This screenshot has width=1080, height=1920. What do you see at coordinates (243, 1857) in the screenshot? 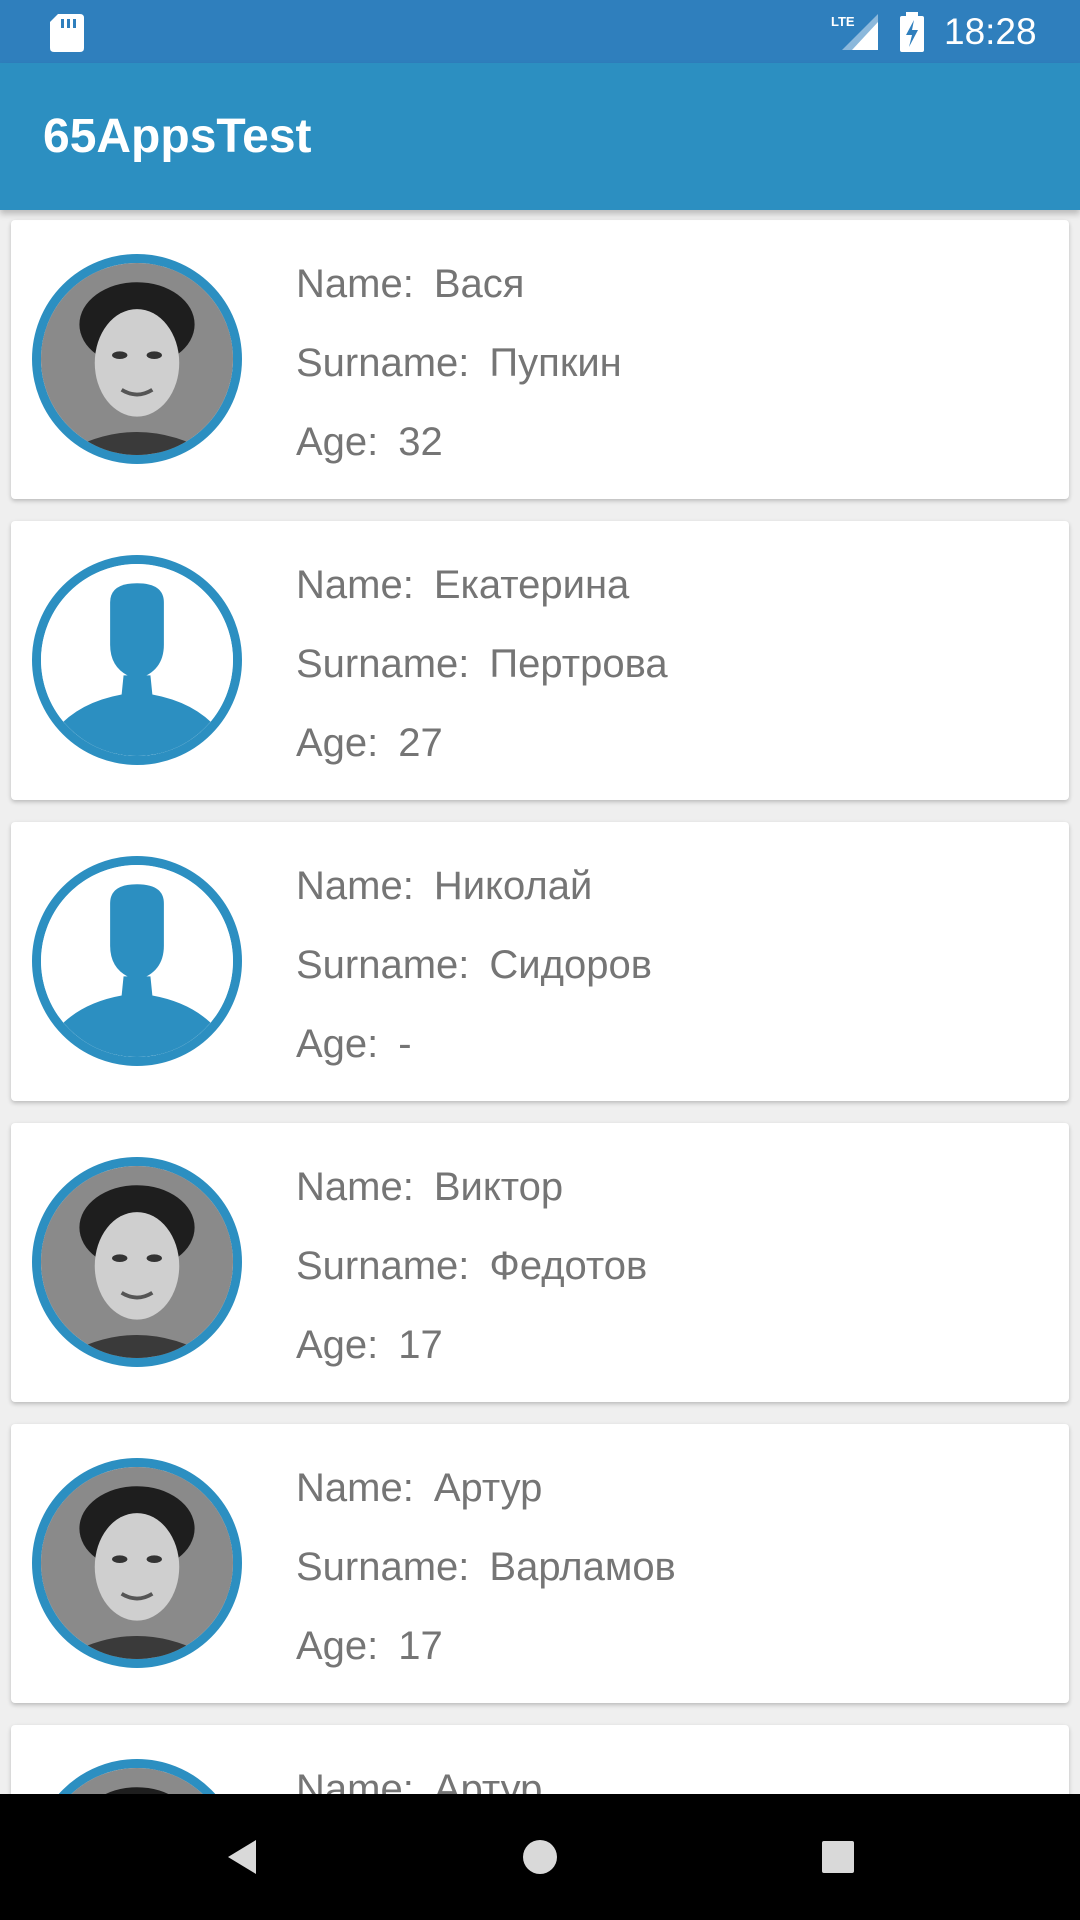
I see `back-icon` at bounding box center [243, 1857].